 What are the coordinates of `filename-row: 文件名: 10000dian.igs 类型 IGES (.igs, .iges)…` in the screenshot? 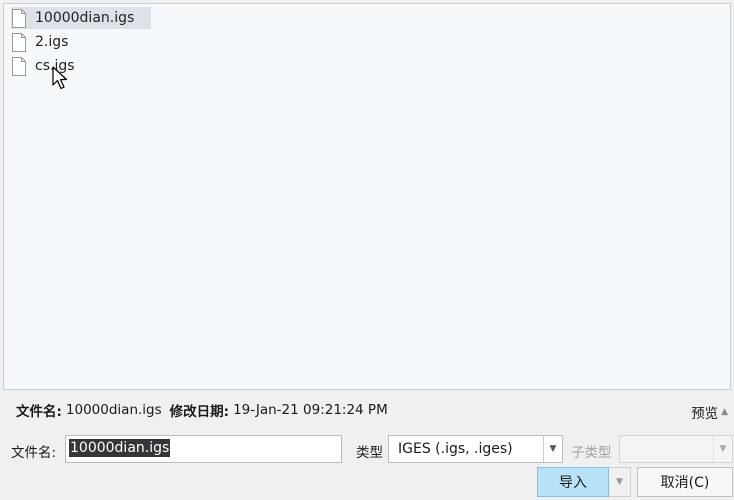 It's located at (367, 449).